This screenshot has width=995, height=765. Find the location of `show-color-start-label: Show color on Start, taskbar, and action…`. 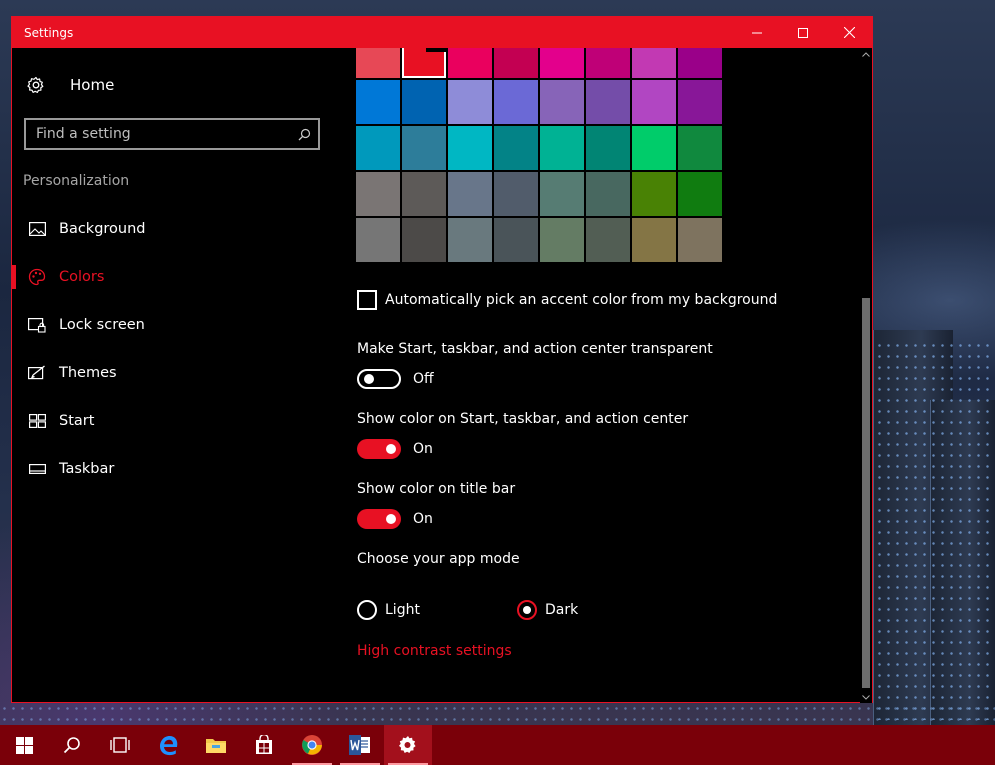

show-color-start-label: Show color on Start, taskbar, and action… is located at coordinates (523, 419).